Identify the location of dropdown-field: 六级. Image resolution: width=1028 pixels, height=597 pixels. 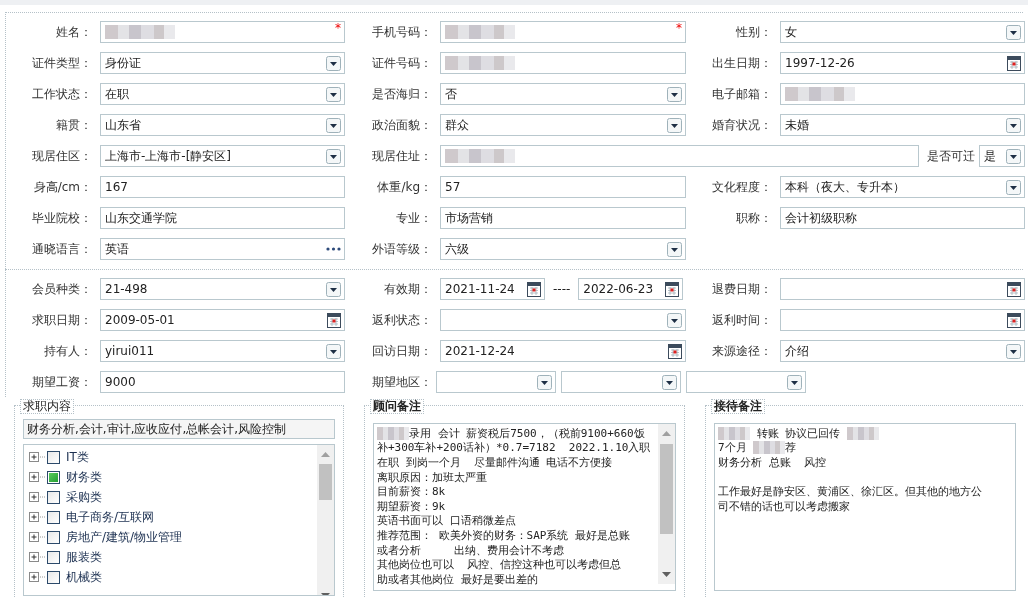
(563, 249).